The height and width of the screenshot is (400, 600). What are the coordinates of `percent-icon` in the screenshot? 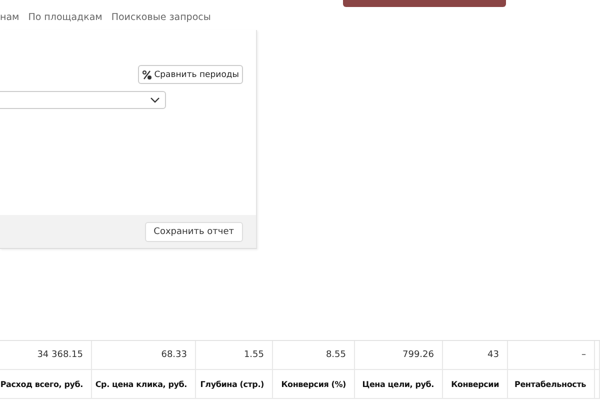 It's located at (147, 75).